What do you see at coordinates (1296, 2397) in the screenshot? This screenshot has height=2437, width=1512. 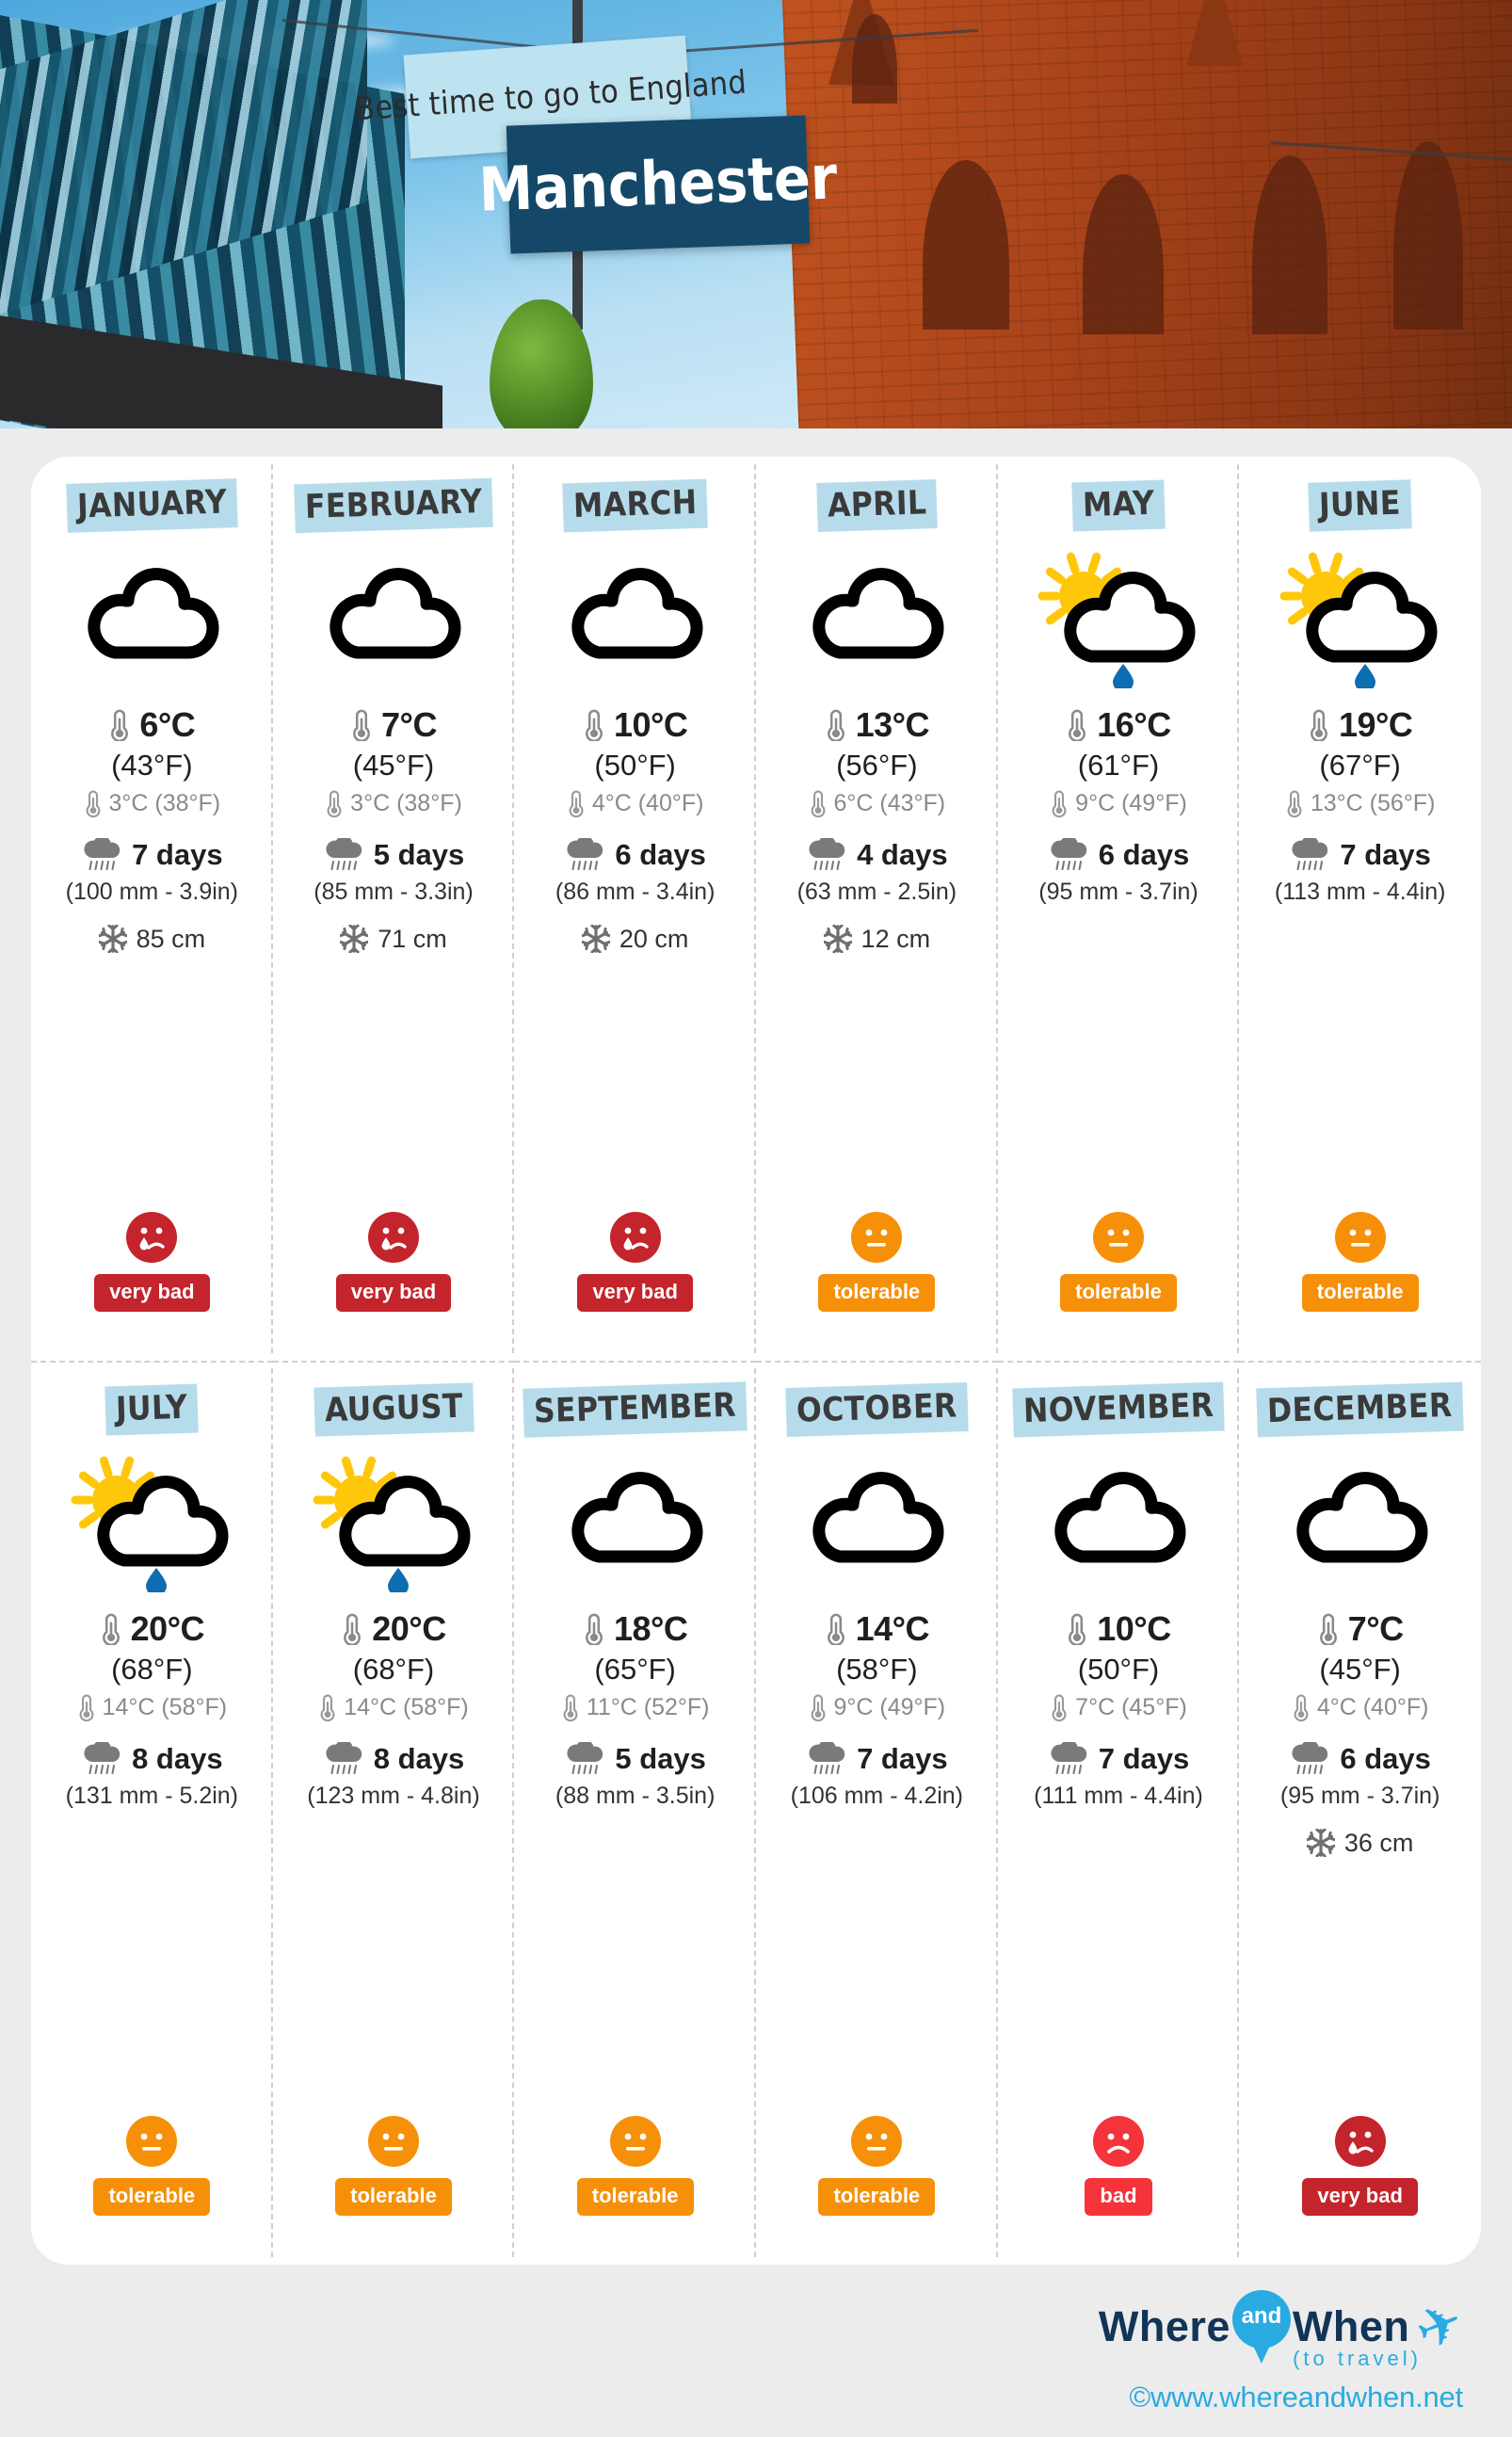 I see `site-url: ©www.whereandwhen.net` at bounding box center [1296, 2397].